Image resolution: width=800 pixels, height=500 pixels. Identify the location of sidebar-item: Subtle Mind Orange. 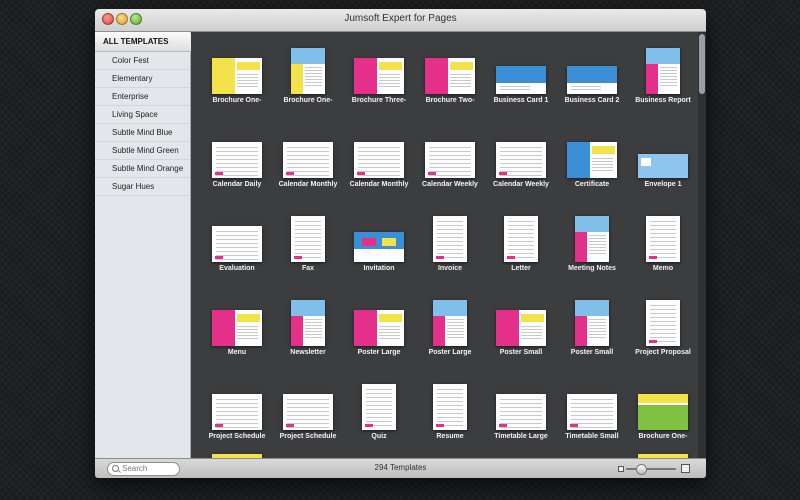
(142, 169).